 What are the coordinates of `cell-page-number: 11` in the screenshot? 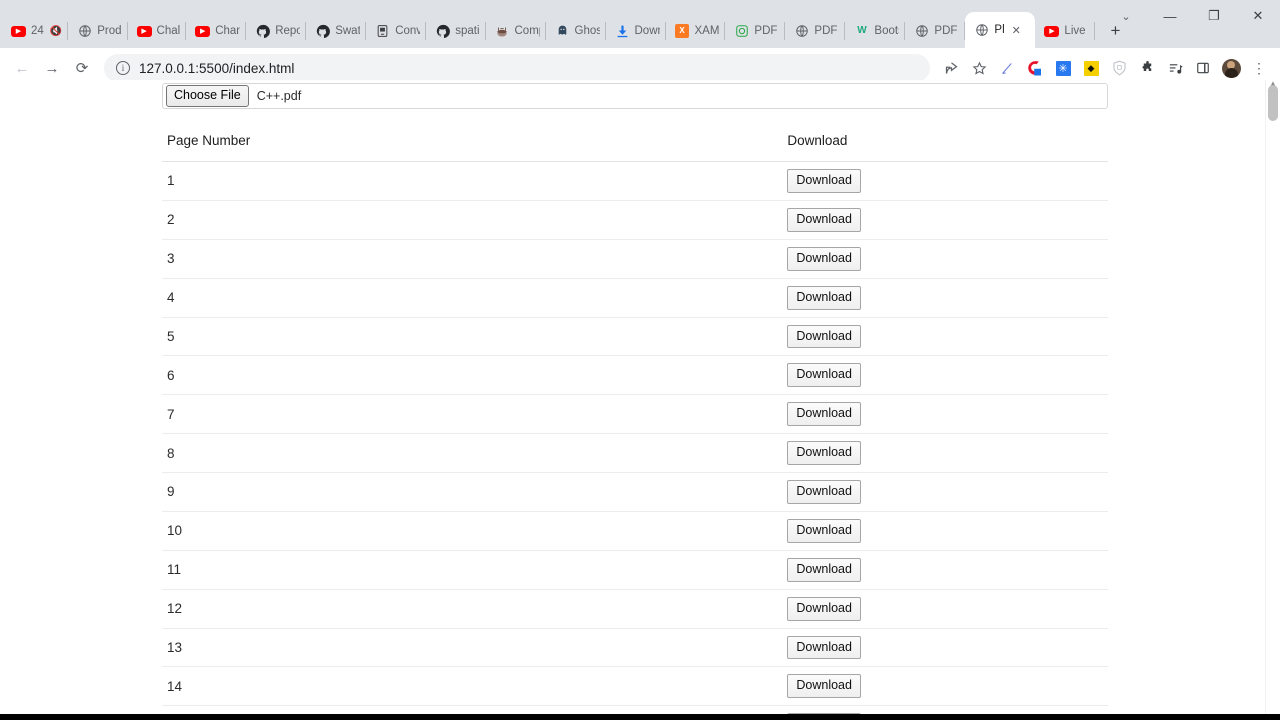 It's located at (225, 570).